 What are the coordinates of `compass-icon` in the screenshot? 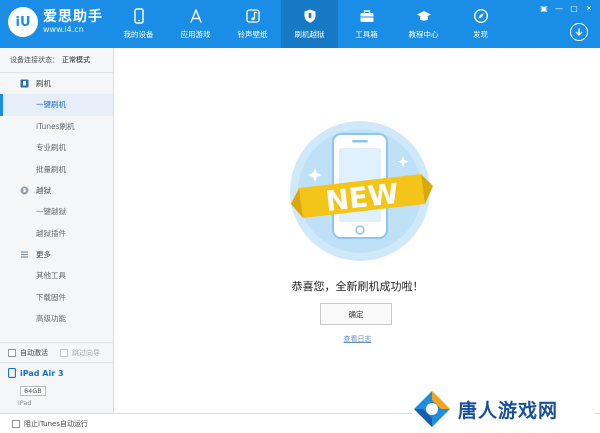 It's located at (480, 16).